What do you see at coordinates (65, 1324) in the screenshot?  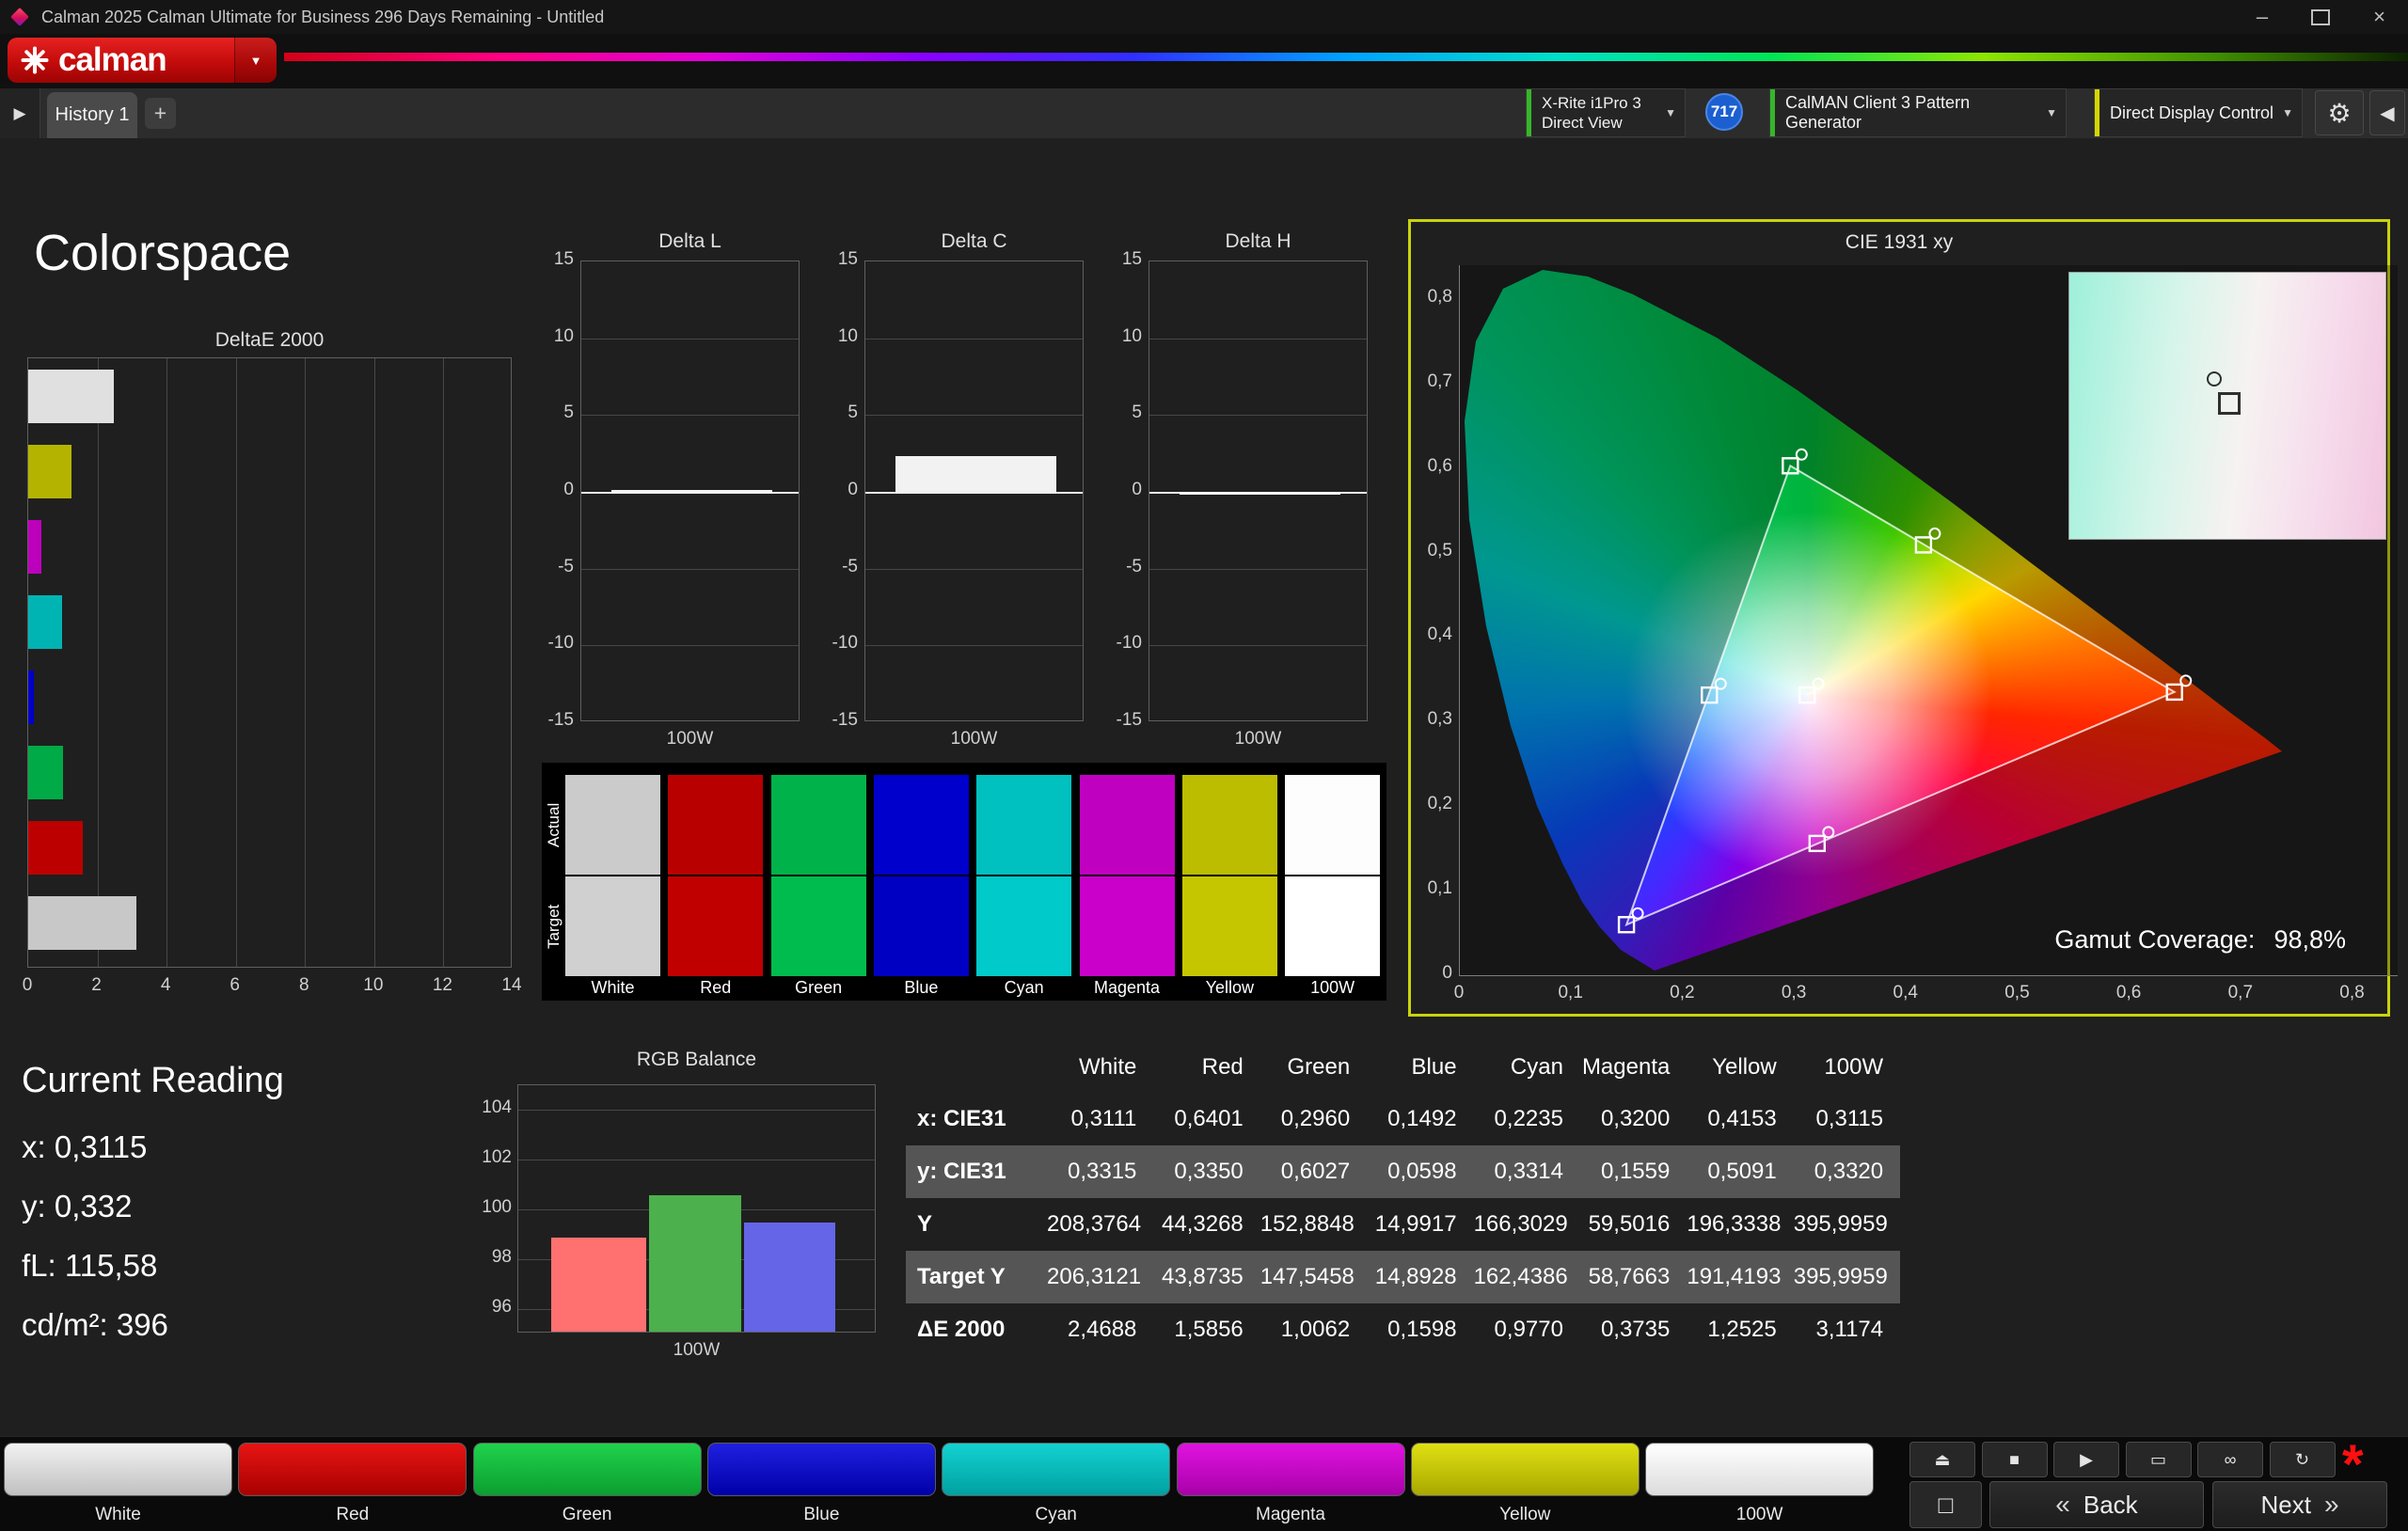 I see `reading-label: cd/m²:` at bounding box center [65, 1324].